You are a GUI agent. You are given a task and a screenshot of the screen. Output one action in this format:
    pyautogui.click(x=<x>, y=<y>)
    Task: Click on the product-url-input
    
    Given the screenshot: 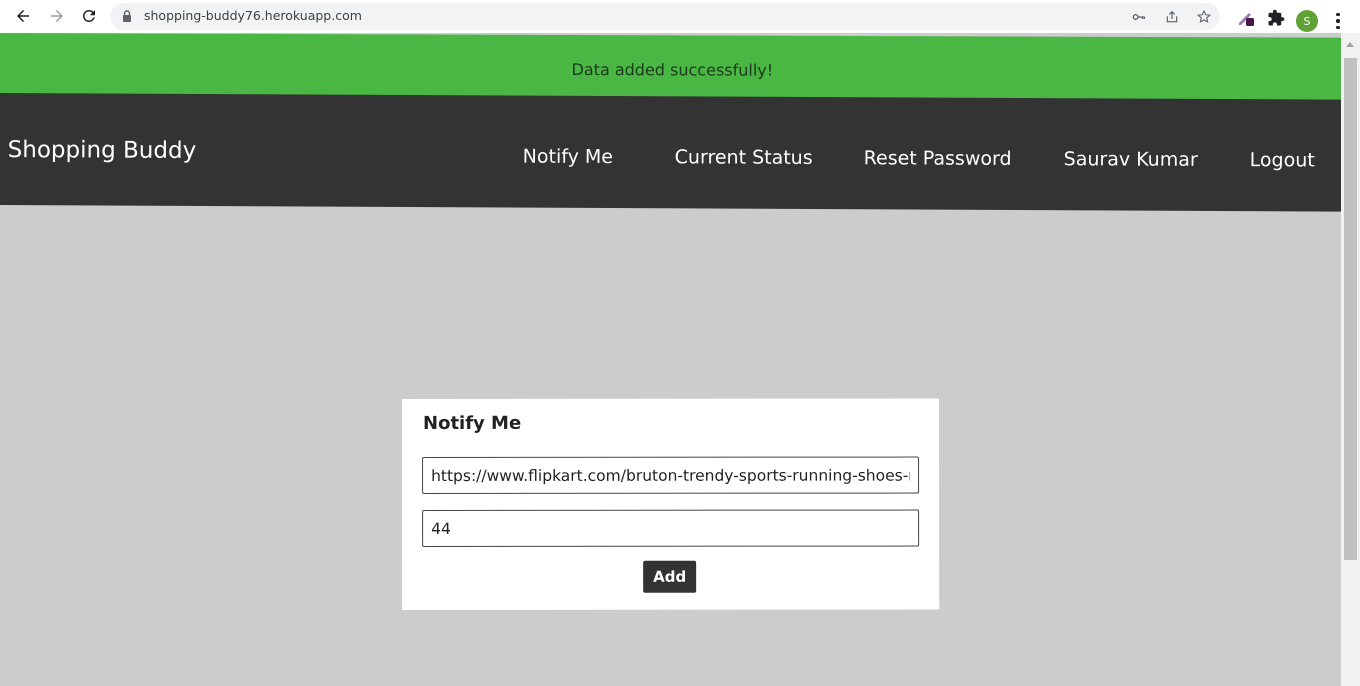 What is the action you would take?
    pyautogui.click(x=671, y=475)
    